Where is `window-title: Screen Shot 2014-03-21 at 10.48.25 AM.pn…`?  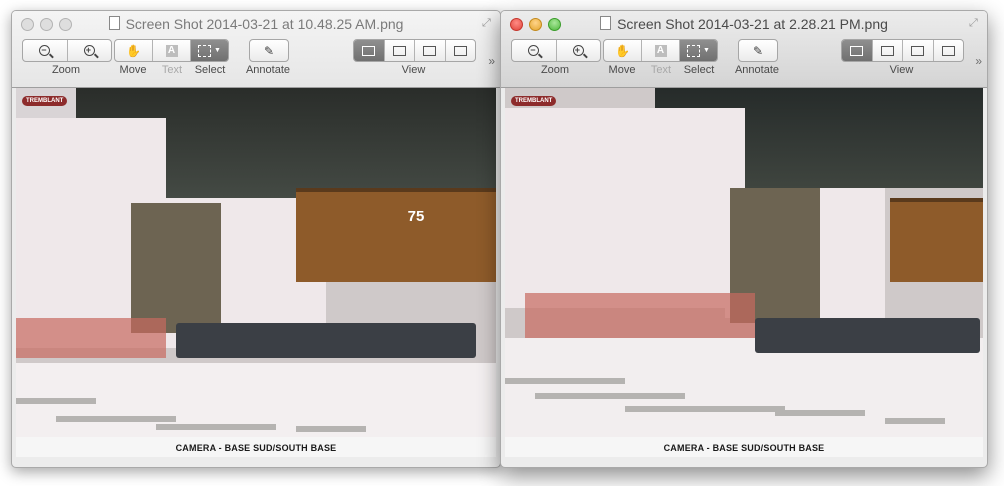
window-title: Screen Shot 2014-03-21 at 10.48.25 AM.pn… is located at coordinates (256, 24).